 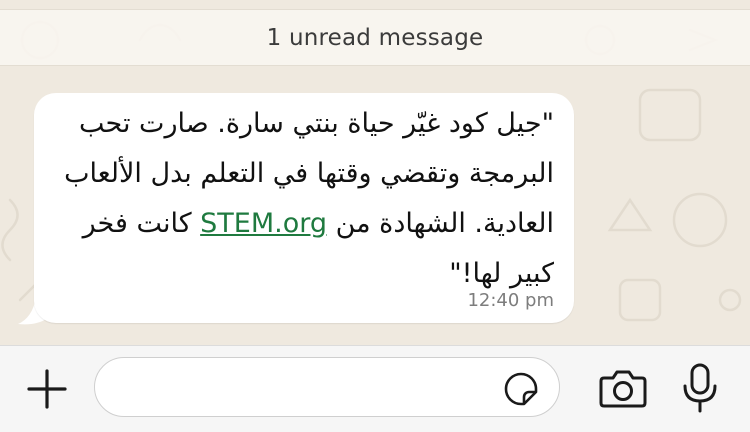 What do you see at coordinates (307, 387) in the screenshot?
I see `message-input` at bounding box center [307, 387].